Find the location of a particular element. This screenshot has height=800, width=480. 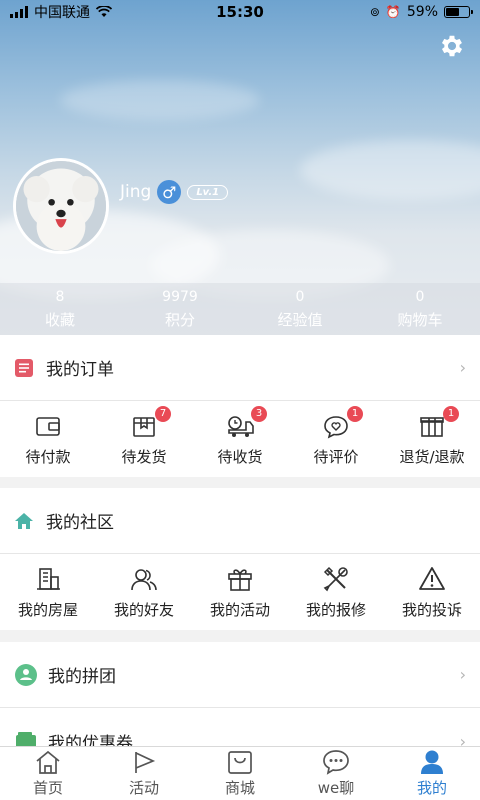

gift-icon is located at coordinates (240, 579).